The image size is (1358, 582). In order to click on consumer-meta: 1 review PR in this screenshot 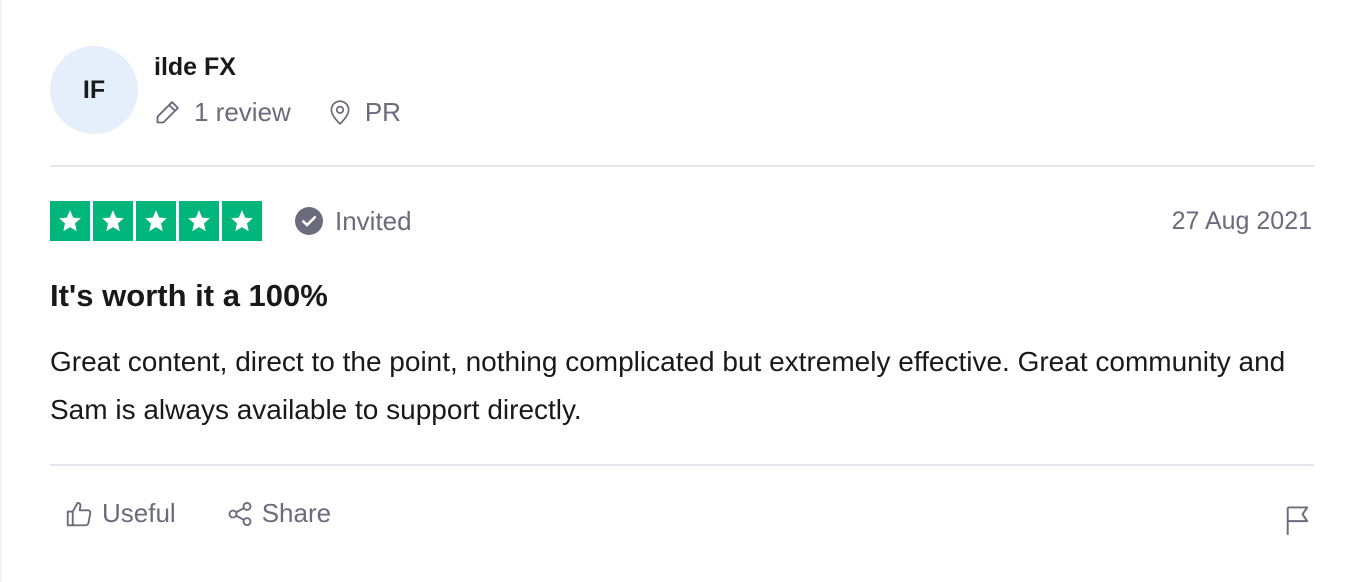, I will do `click(277, 112)`.